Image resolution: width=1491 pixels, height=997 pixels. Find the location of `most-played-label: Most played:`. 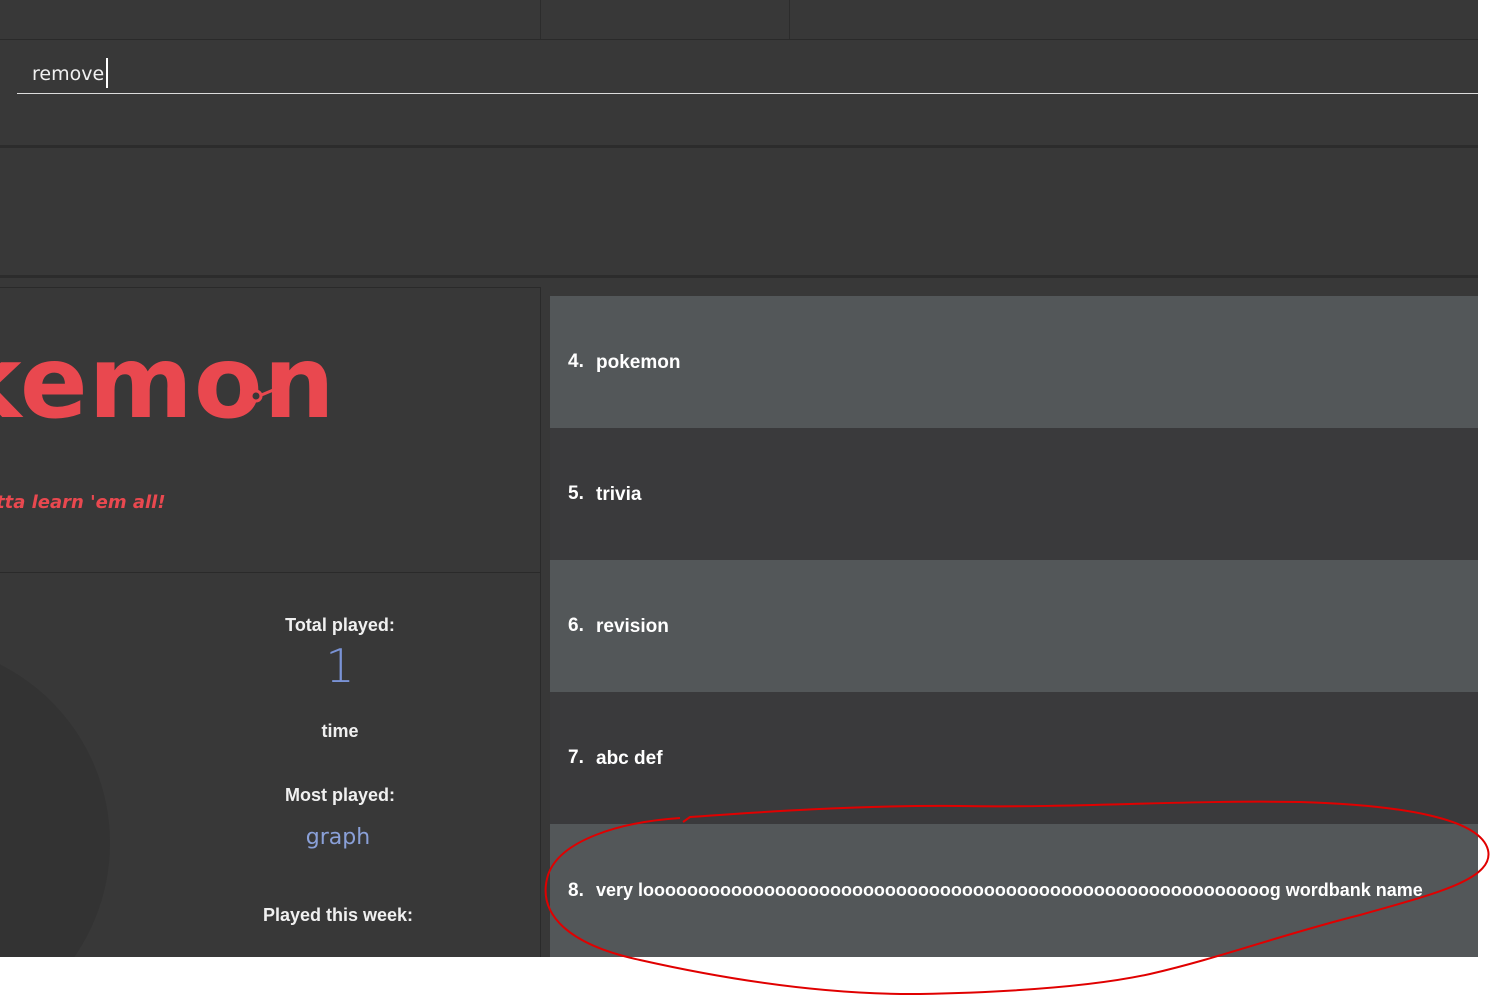

most-played-label: Most played: is located at coordinates (339, 795).